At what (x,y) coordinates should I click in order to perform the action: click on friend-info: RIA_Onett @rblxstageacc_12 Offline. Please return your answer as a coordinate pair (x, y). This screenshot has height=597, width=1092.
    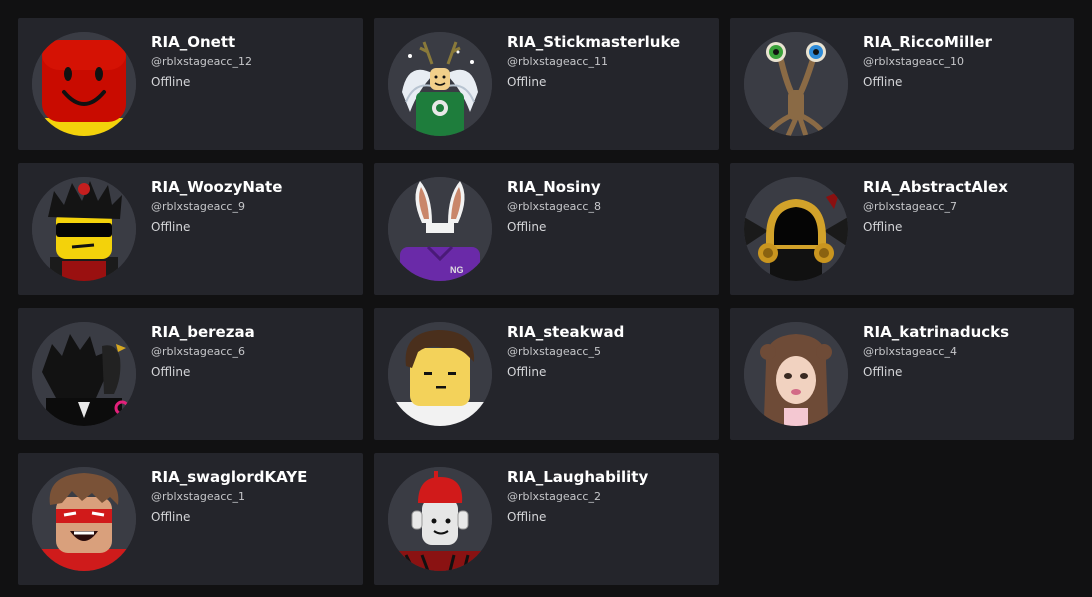
    Looking at the image, I should click on (253, 60).